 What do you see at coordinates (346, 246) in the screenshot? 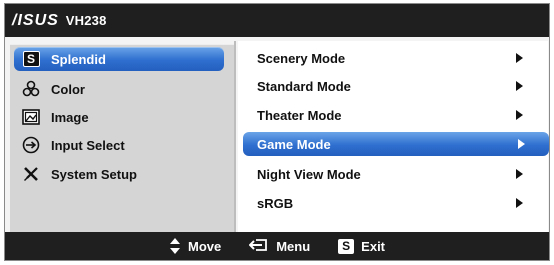
I see `s-button-icon: S` at bounding box center [346, 246].